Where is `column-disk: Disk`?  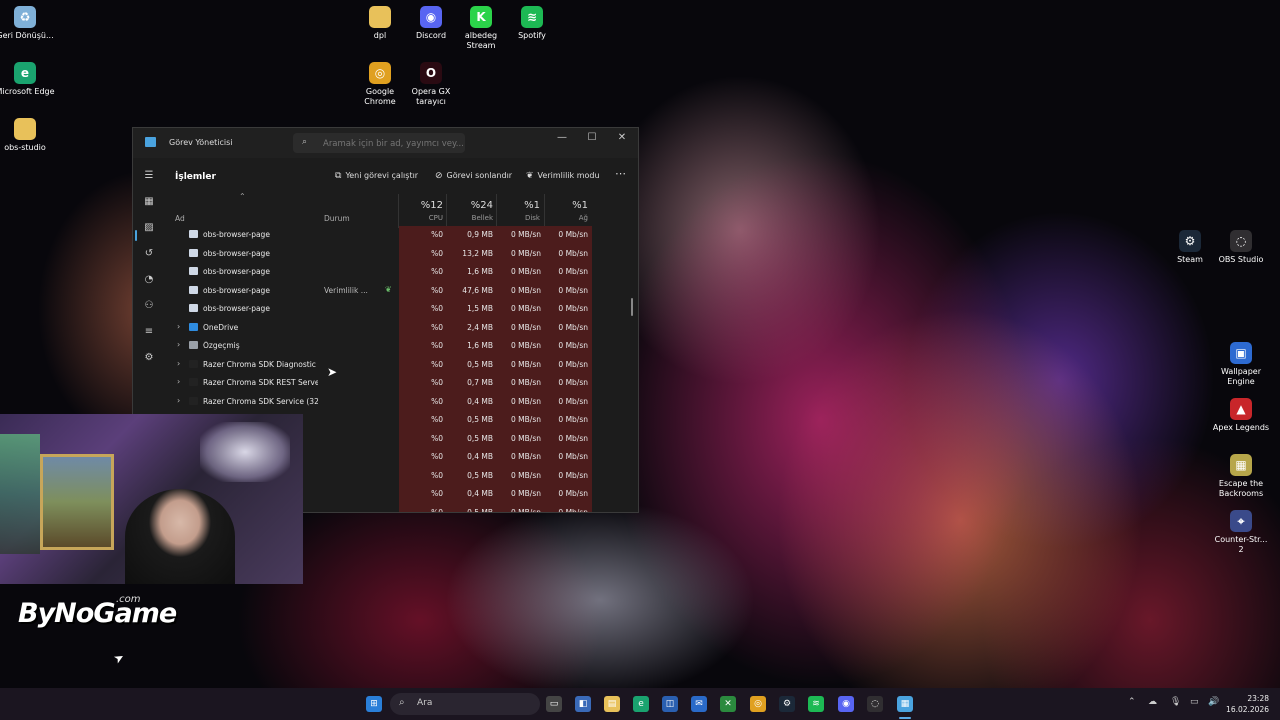
column-disk: Disk is located at coordinates (520, 218).